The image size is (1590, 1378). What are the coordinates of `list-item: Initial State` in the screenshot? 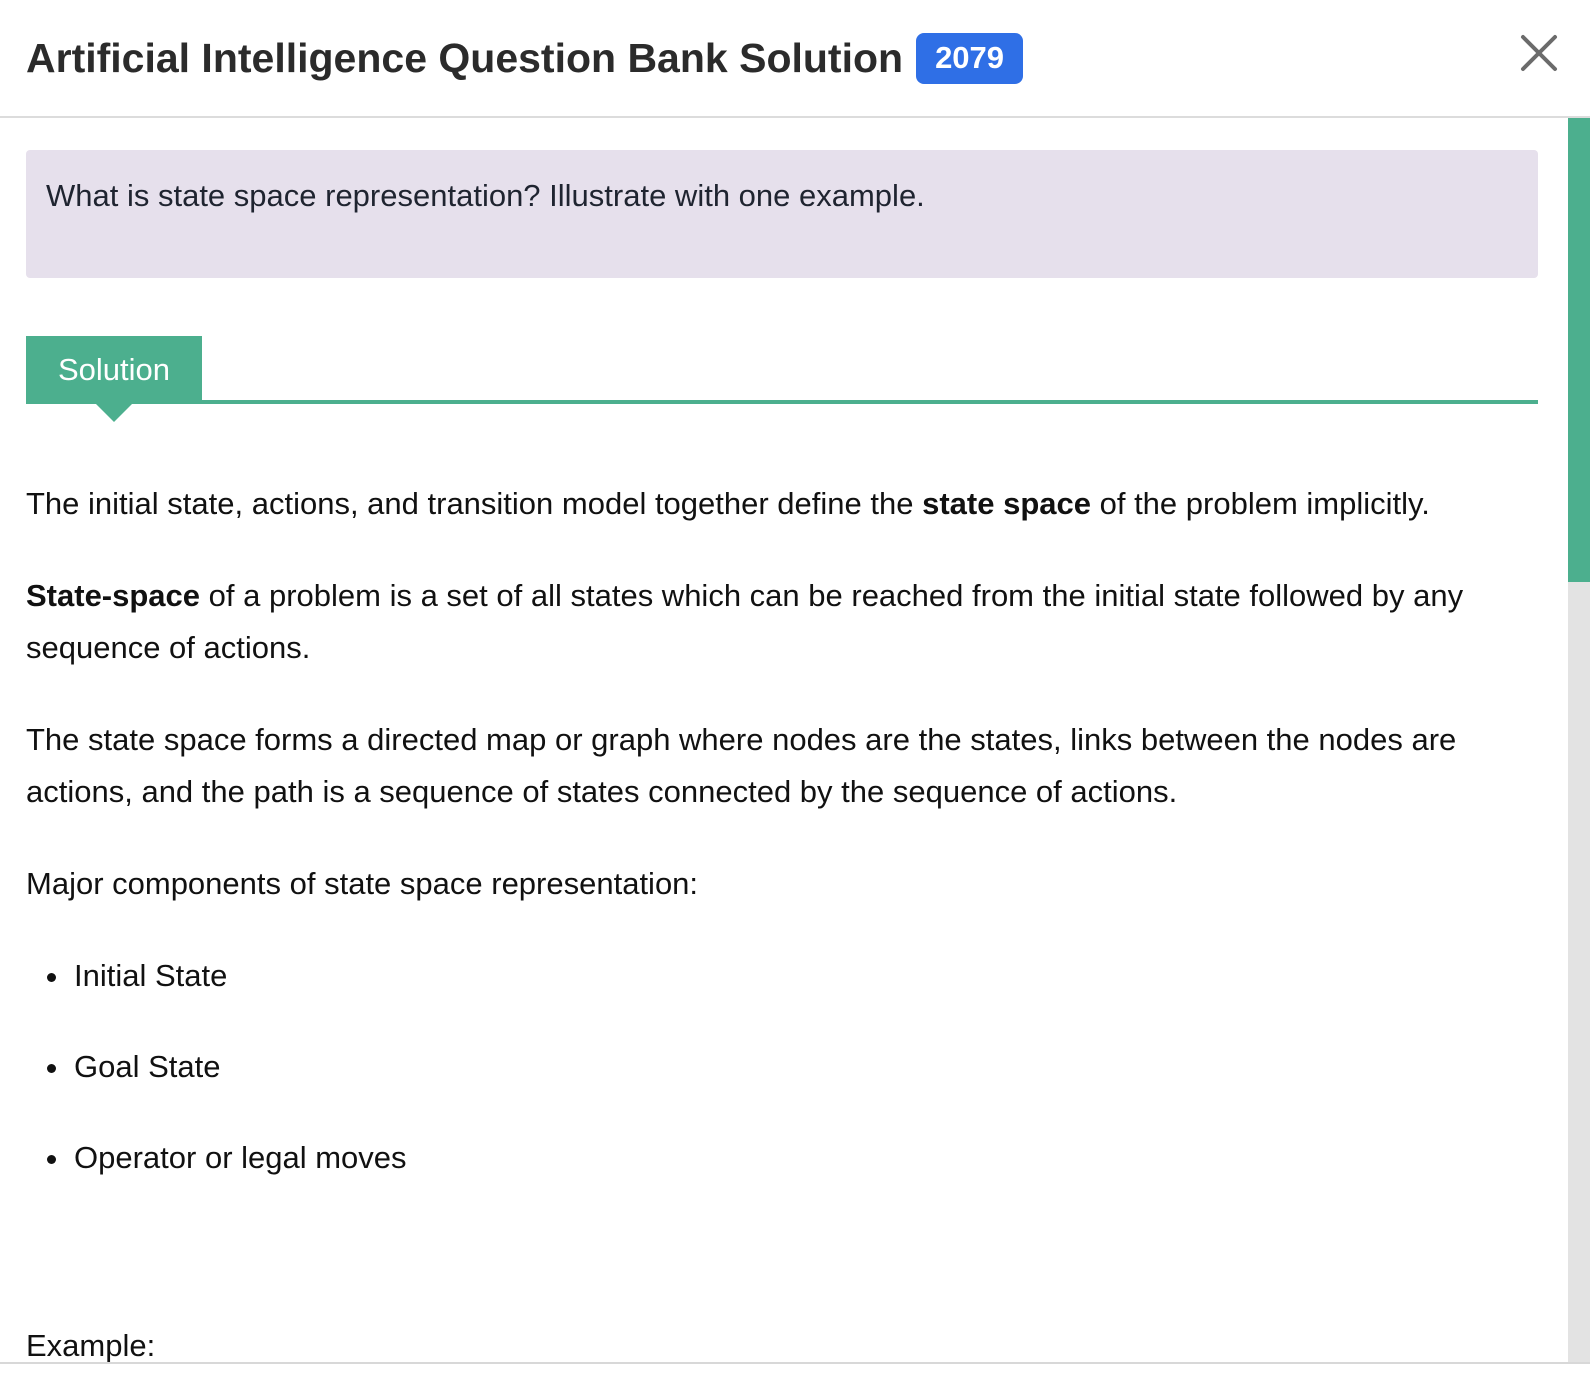 It's located at (786, 976).